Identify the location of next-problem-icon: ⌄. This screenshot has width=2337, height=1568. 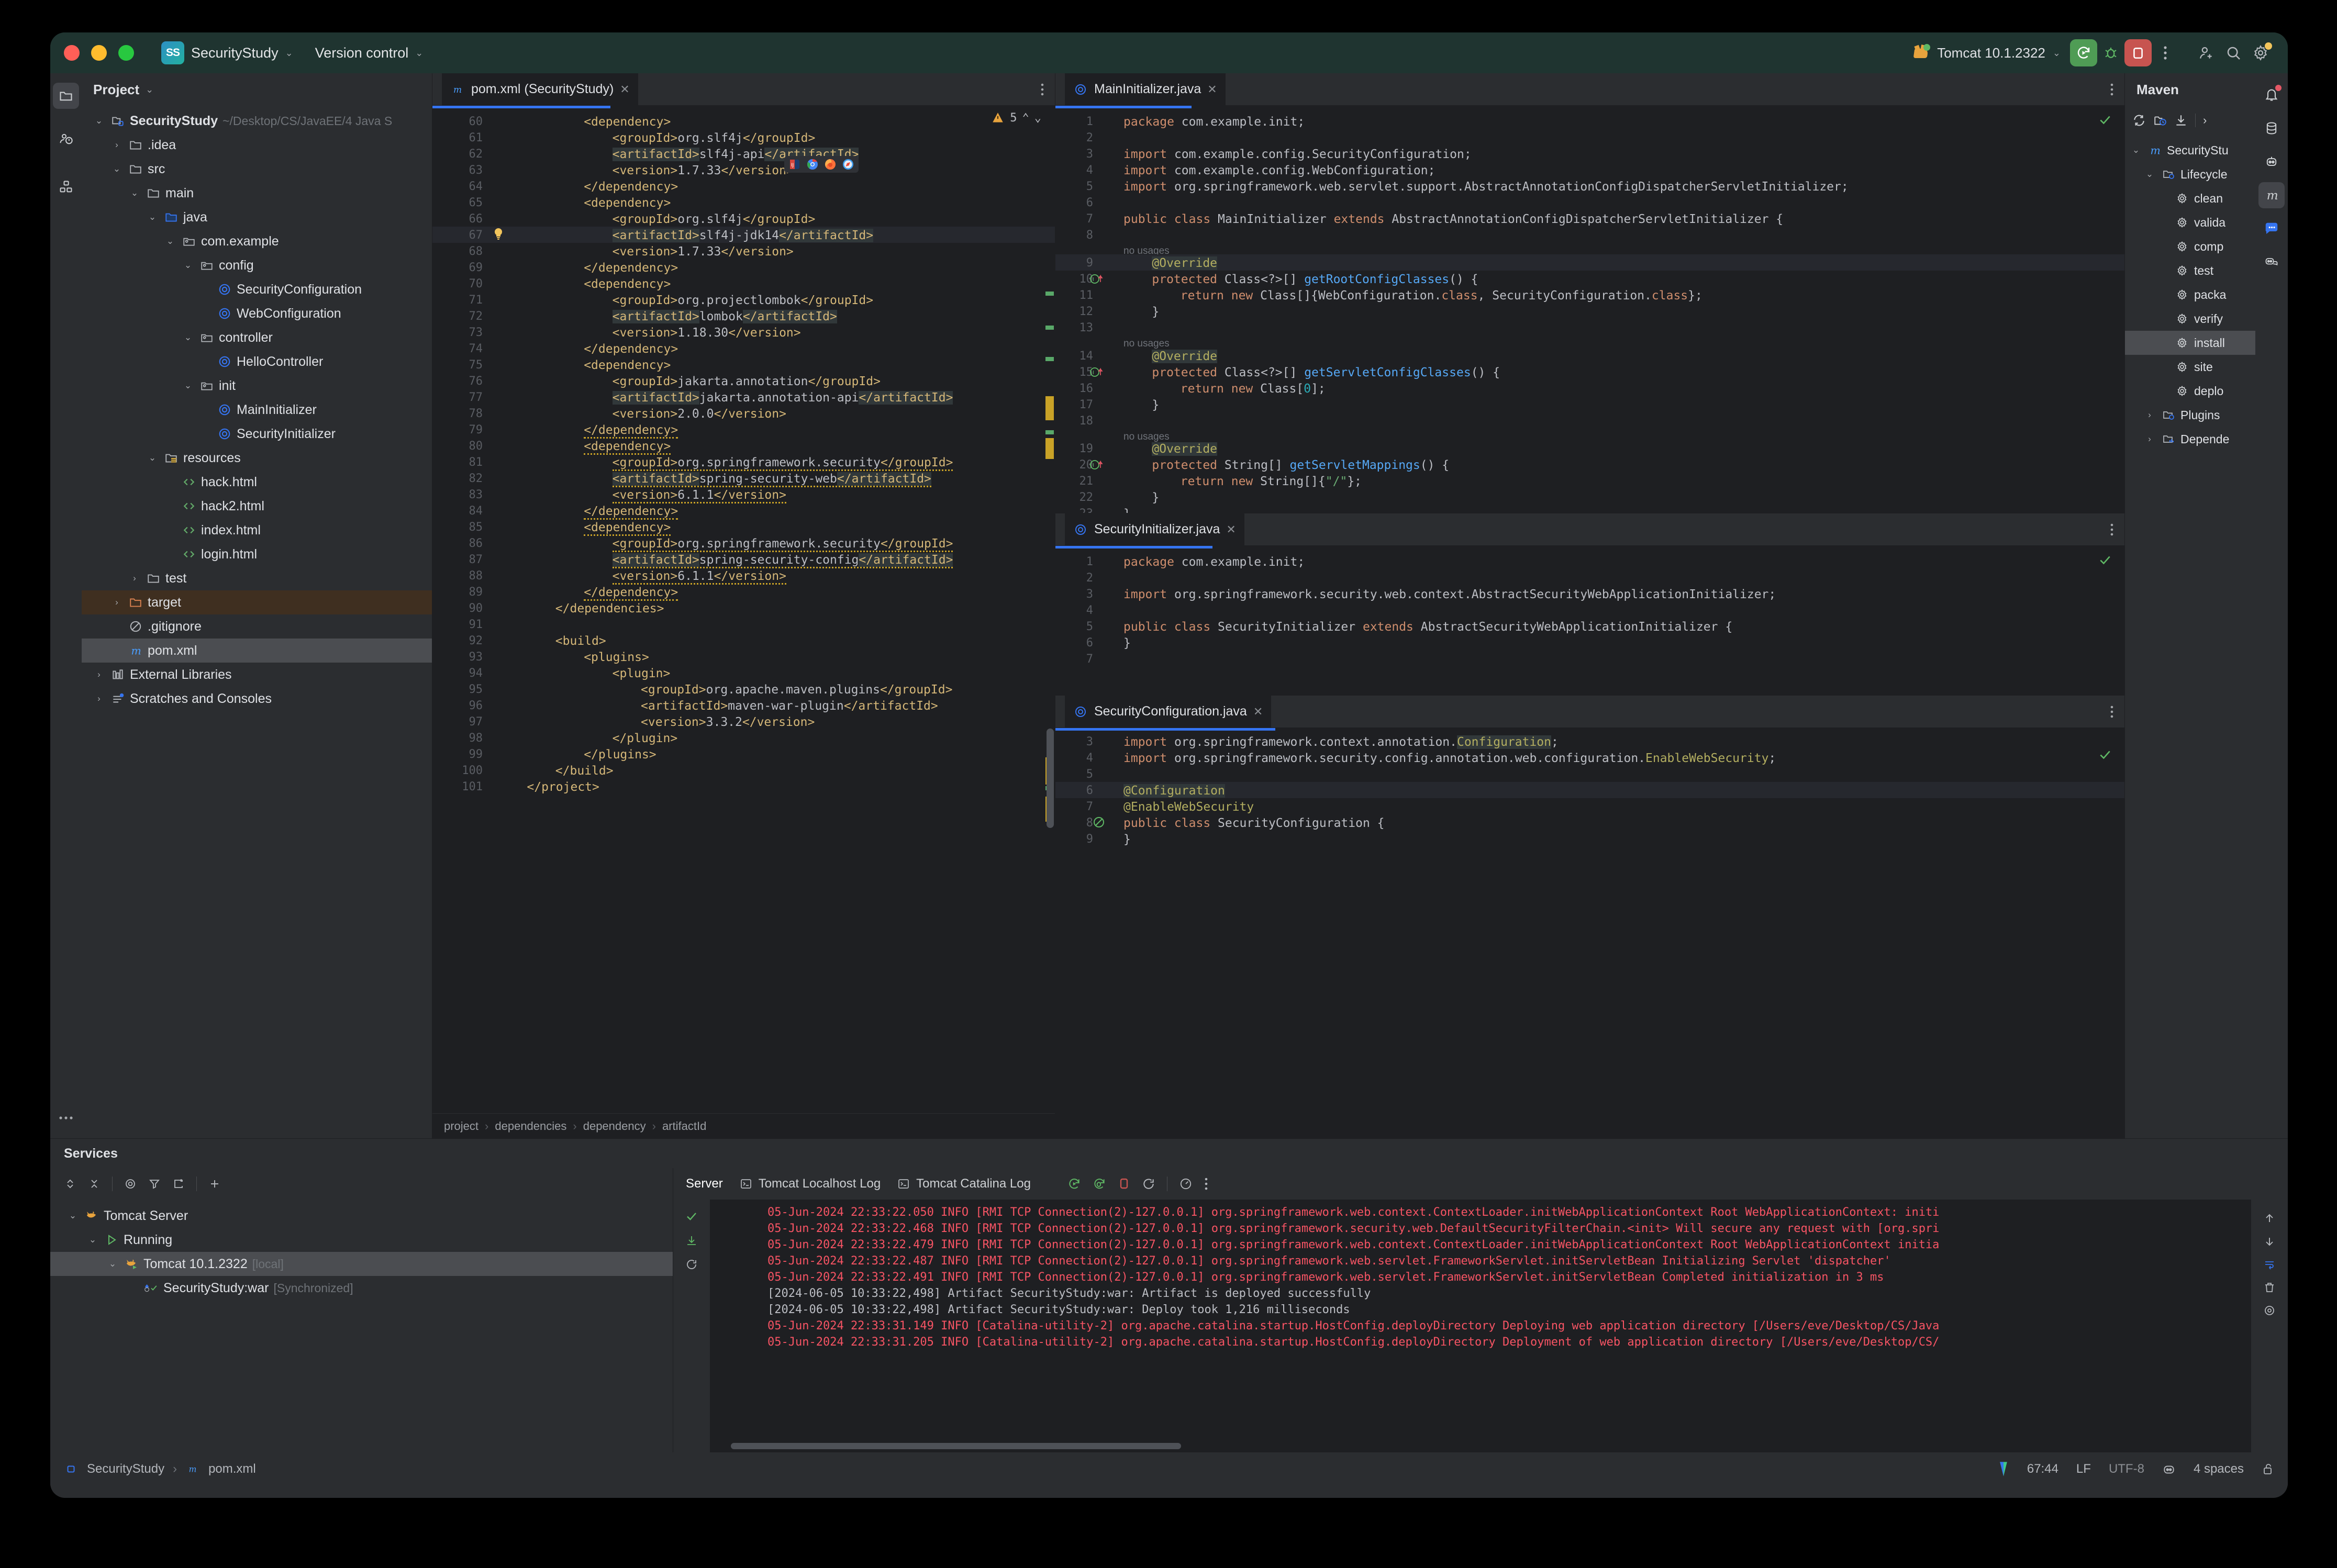
(1037, 118).